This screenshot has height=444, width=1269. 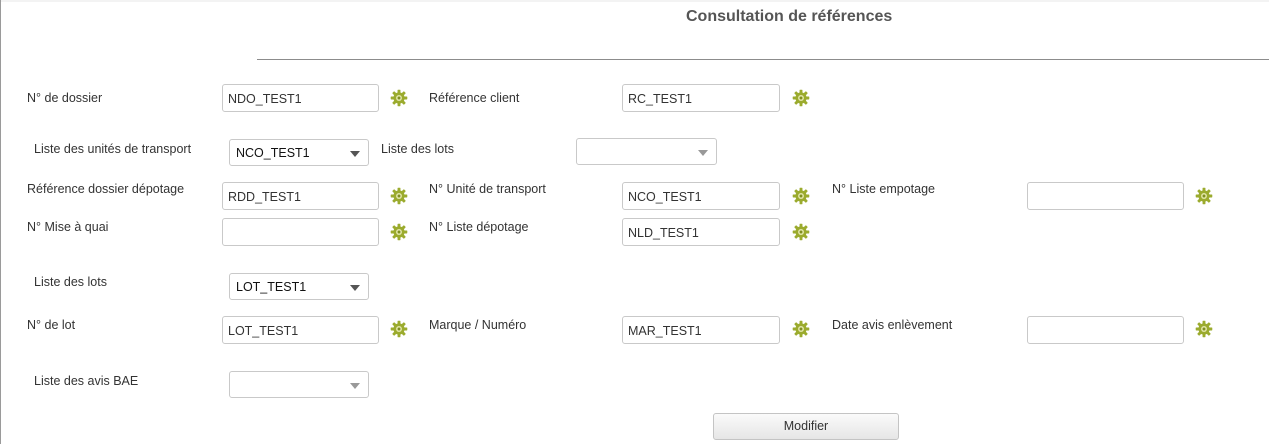 What do you see at coordinates (70, 282) in the screenshot?
I see `label-liste-lots: Liste des lots` at bounding box center [70, 282].